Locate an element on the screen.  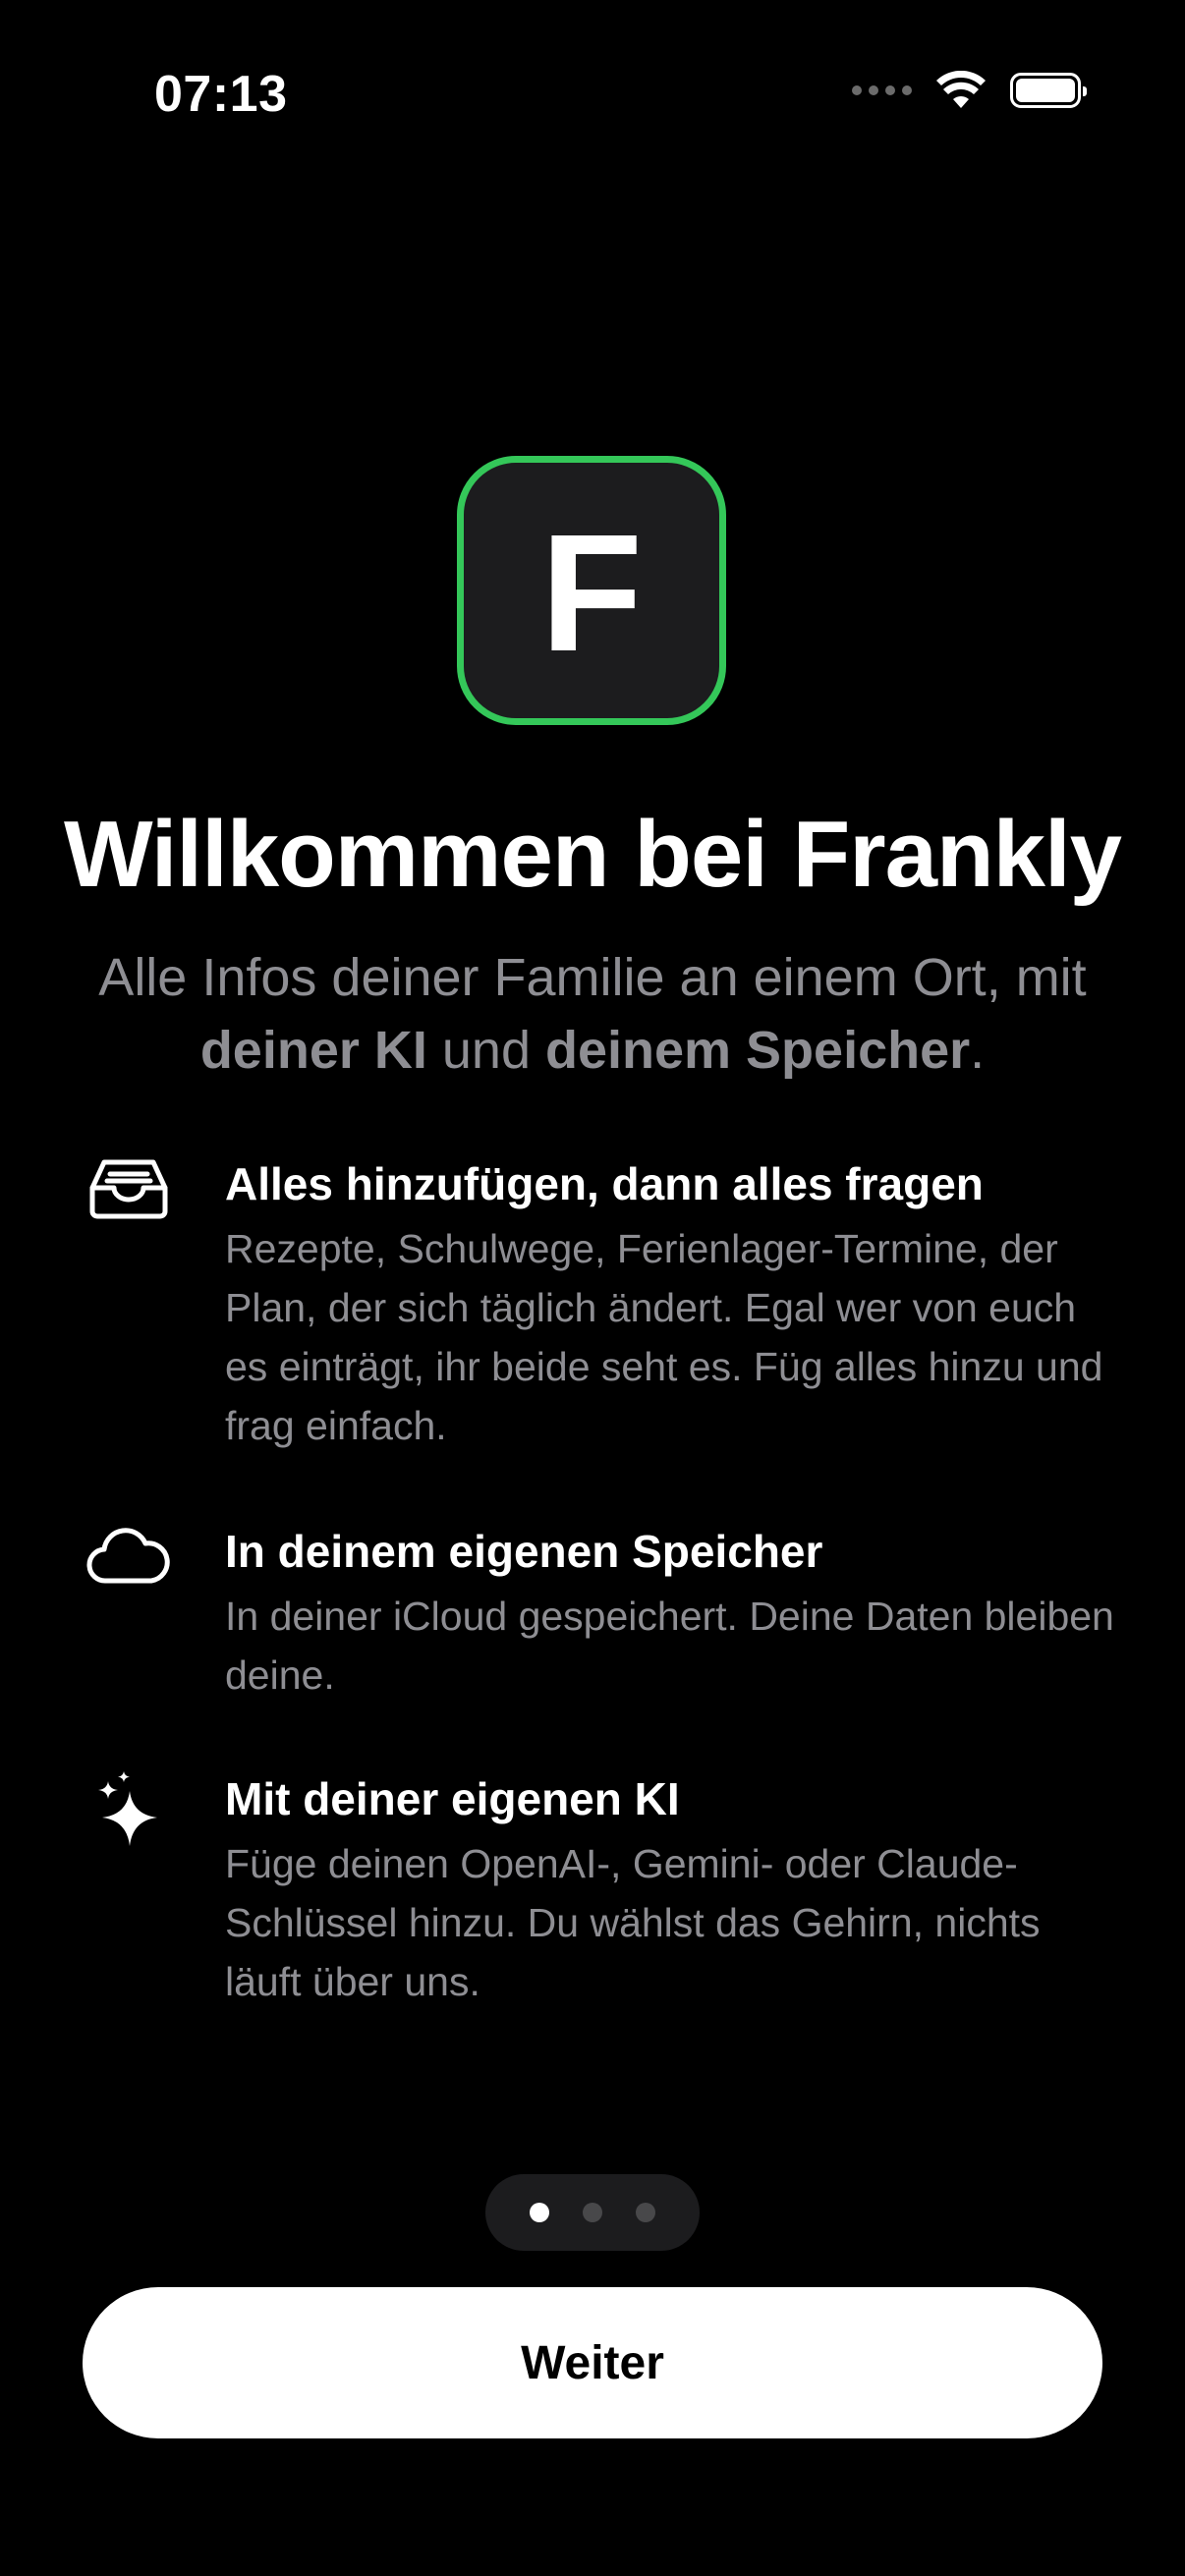
status-time: 07:13 is located at coordinates (221, 94).